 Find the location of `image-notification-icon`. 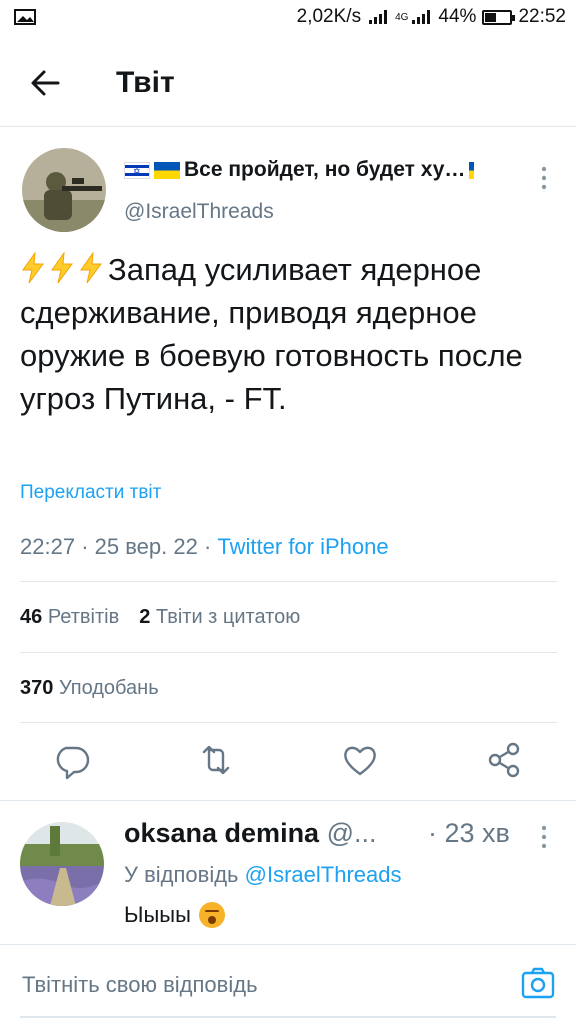

image-notification-icon is located at coordinates (25, 17).